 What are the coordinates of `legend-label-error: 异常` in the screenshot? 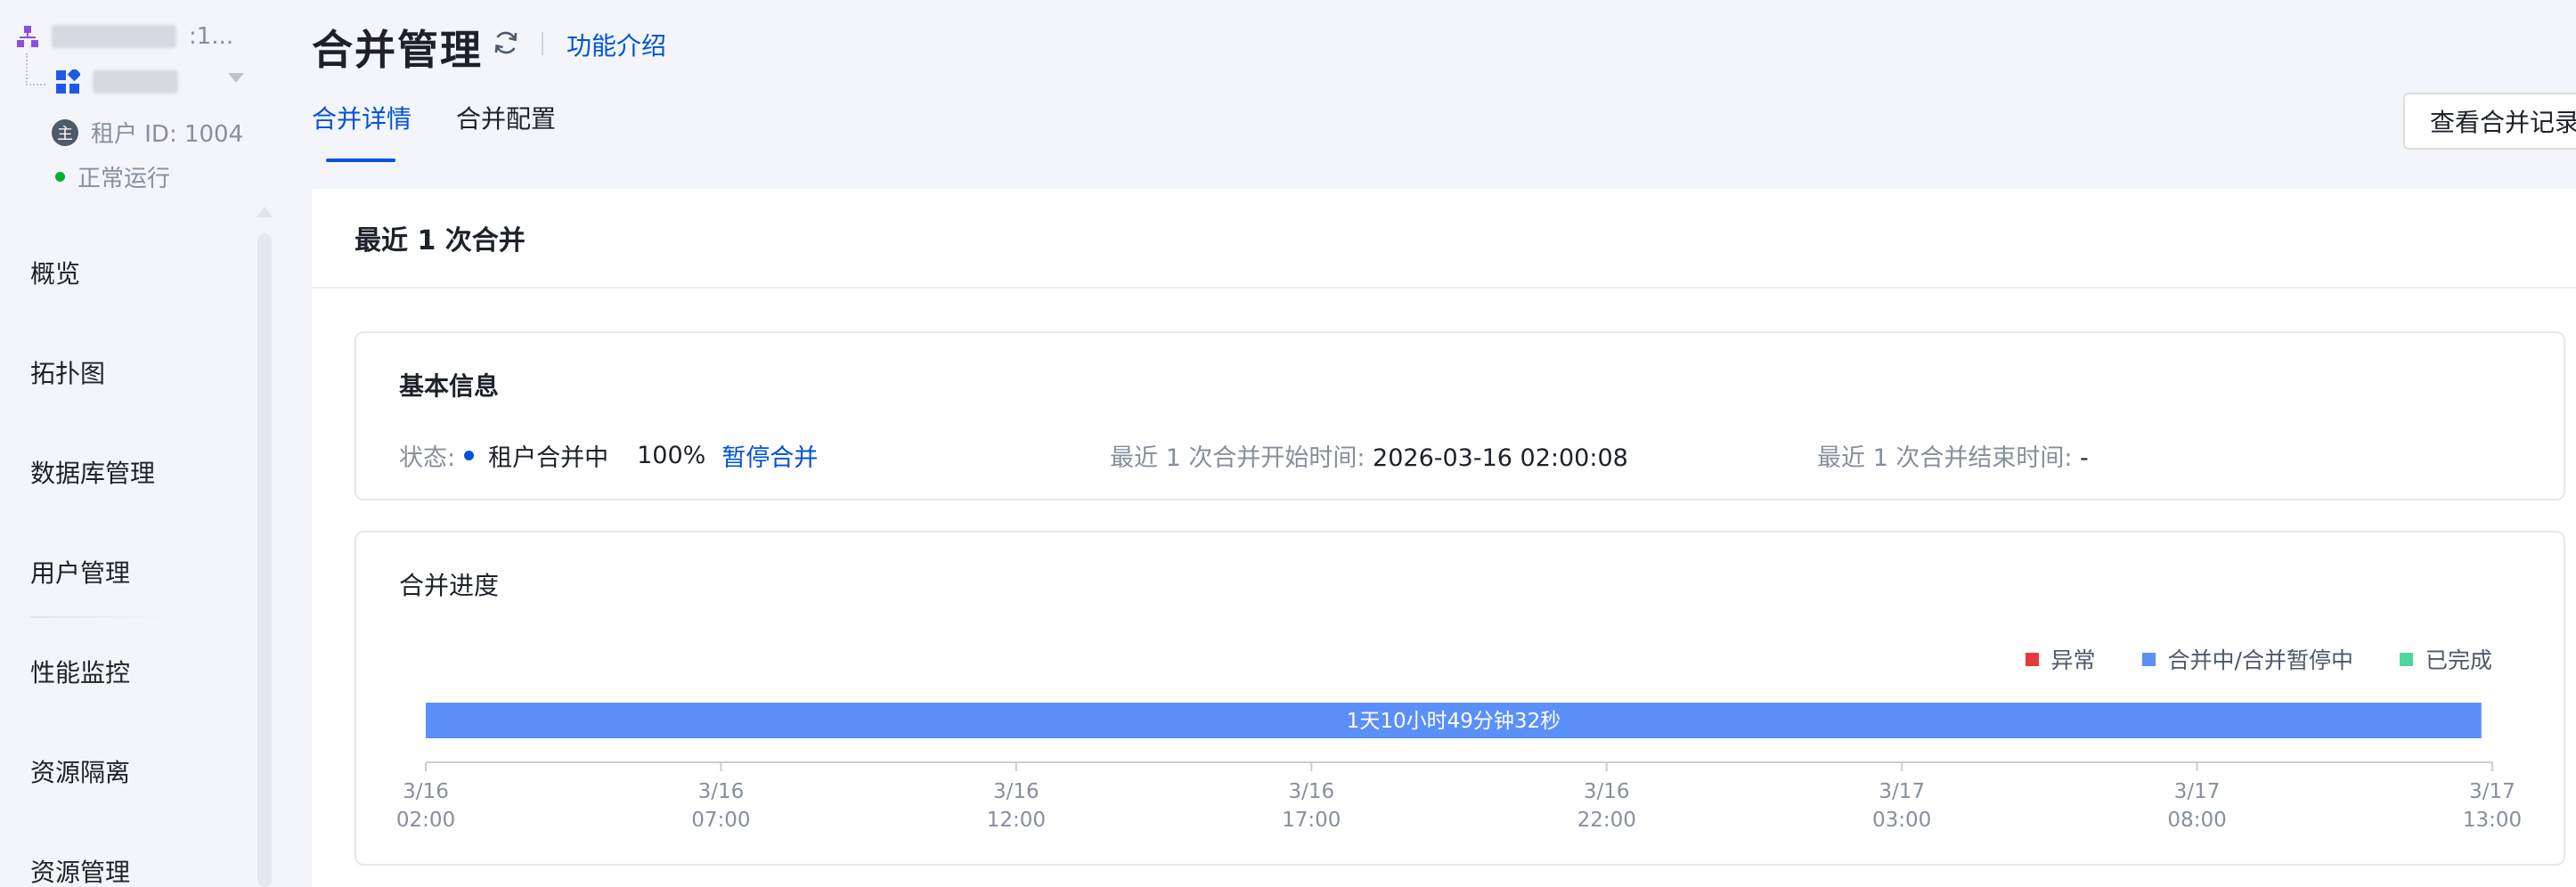 It's located at (2073, 660).